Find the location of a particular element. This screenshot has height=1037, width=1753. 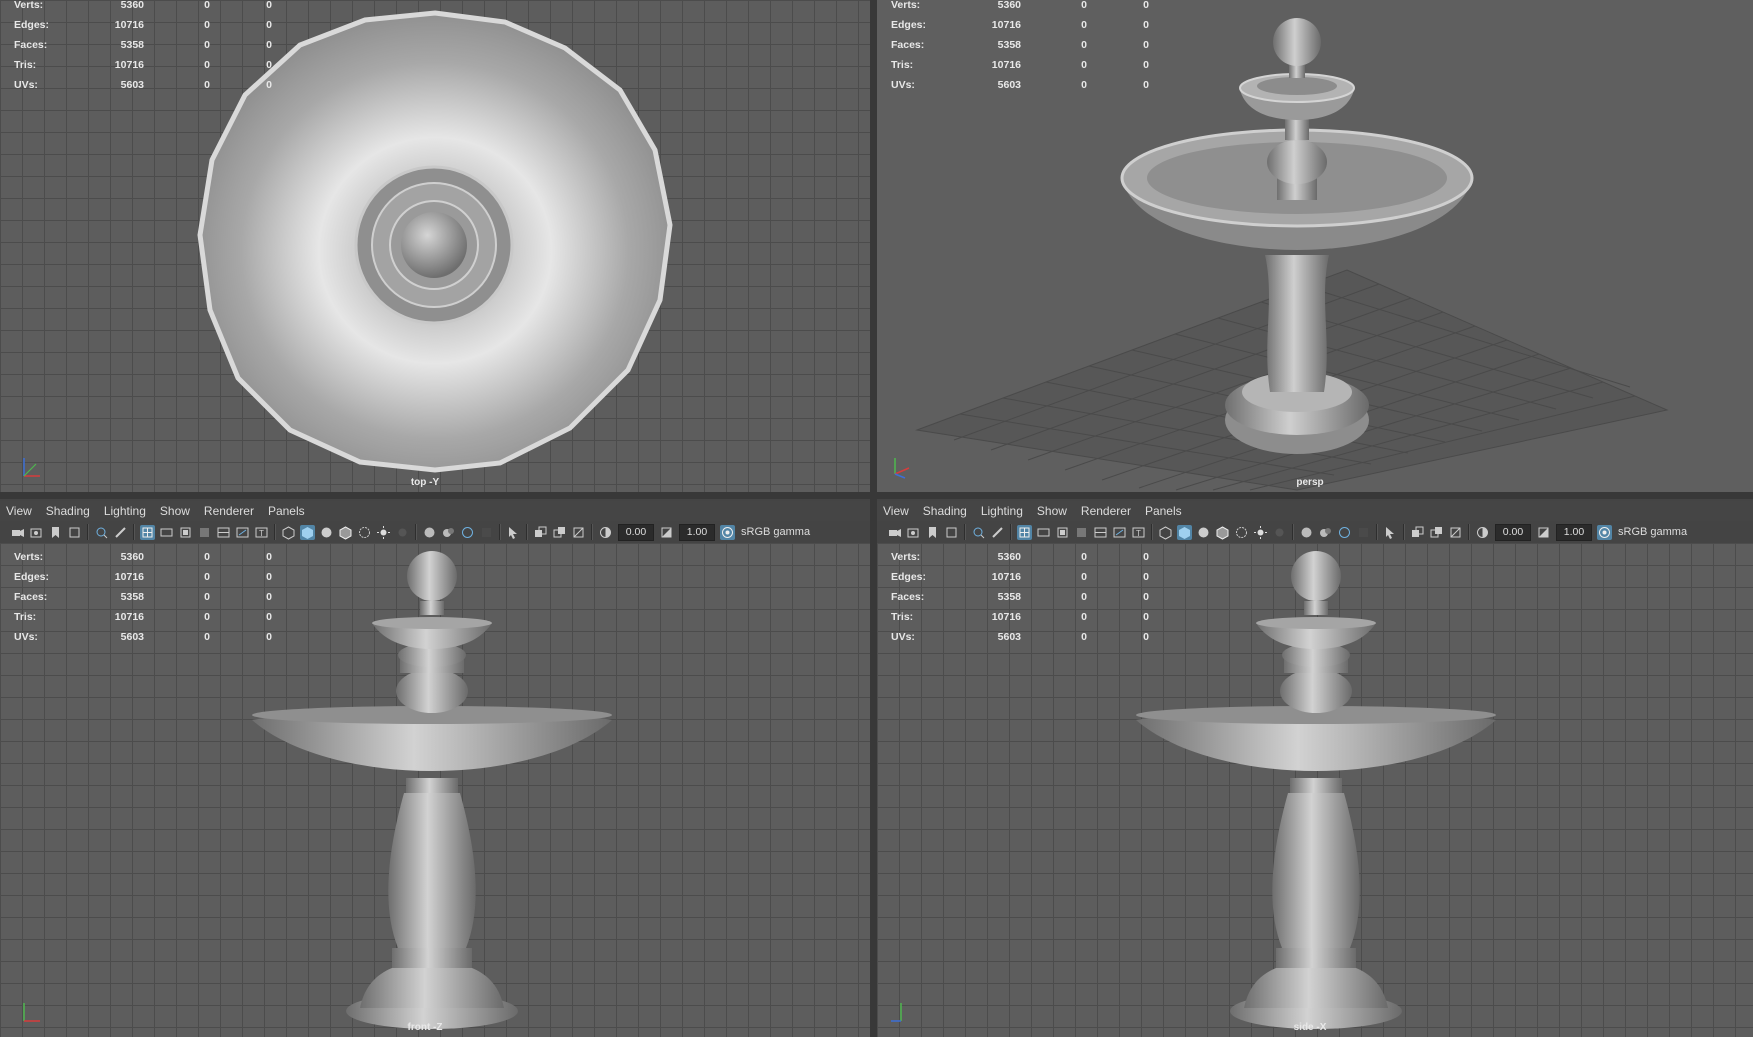

hud-row: Verts: 5360 0 0 is located at coordinates (144, 7).